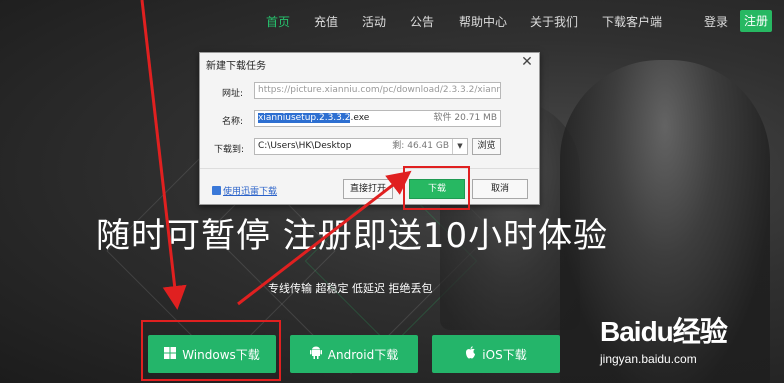 The width and height of the screenshot is (784, 383). What do you see at coordinates (664, 331) in the screenshot?
I see `baidu-logo: Baidu经验` at bounding box center [664, 331].